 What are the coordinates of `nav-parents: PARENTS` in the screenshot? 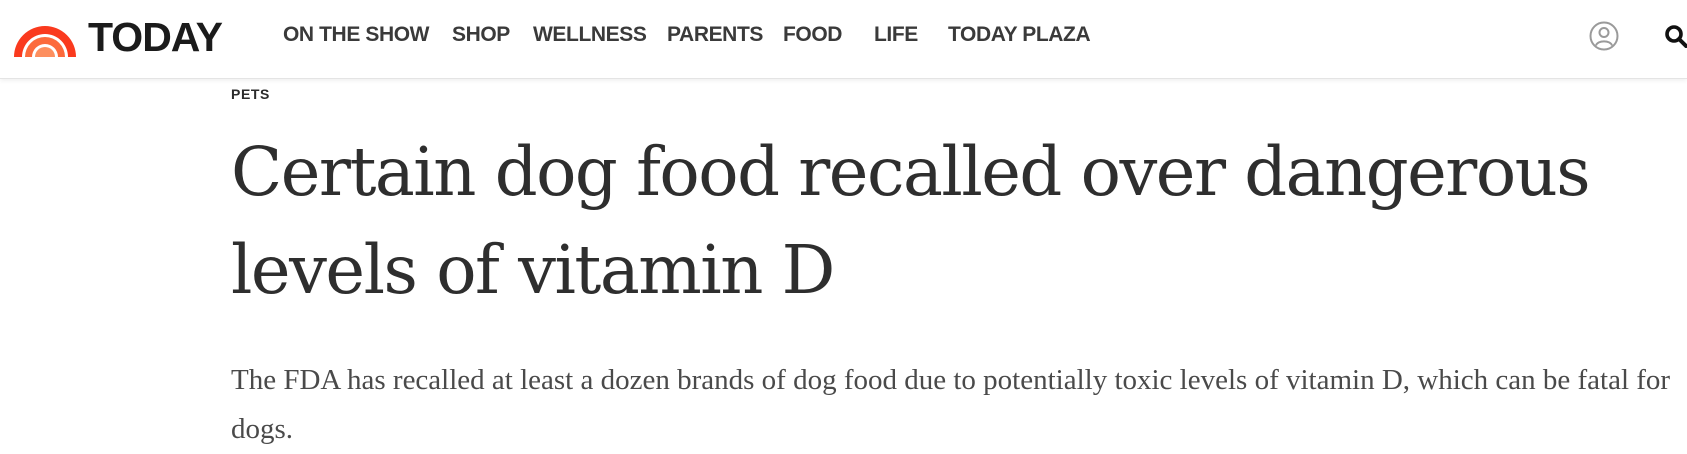 It's located at (715, 35).